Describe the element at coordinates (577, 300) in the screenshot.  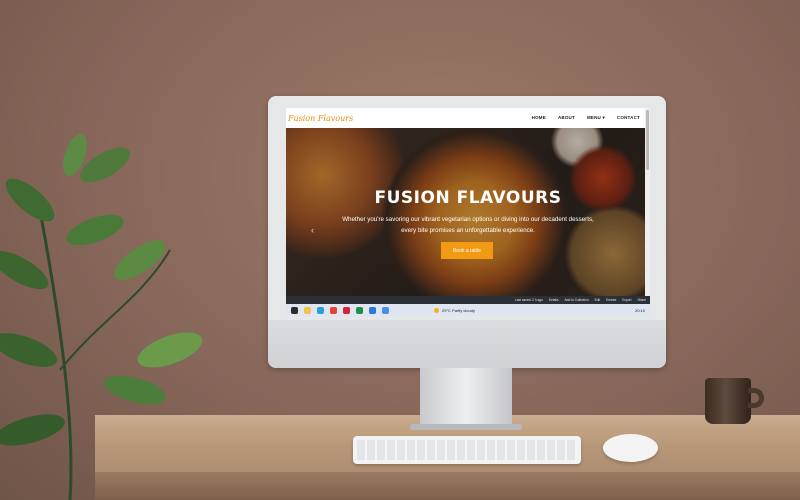
I see `notif-collection: Add to Collection` at that location.